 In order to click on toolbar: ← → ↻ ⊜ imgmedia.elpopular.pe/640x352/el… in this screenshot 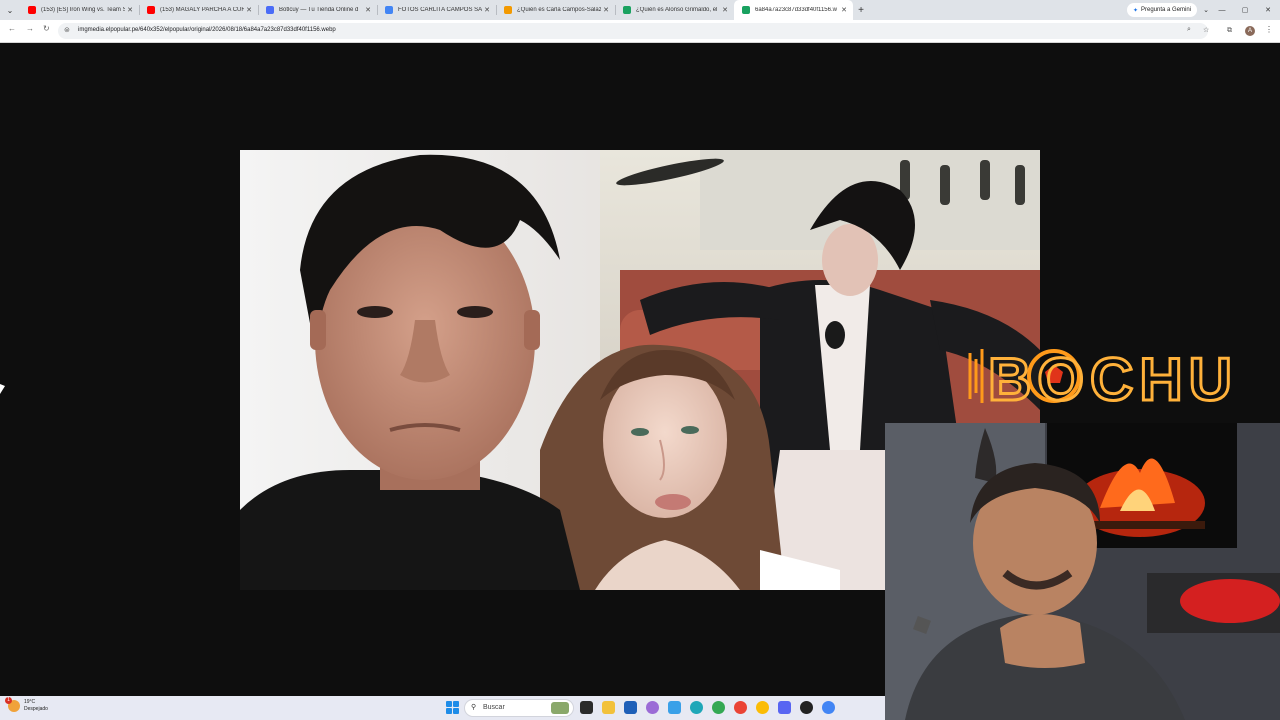, I will do `click(640, 31)`.